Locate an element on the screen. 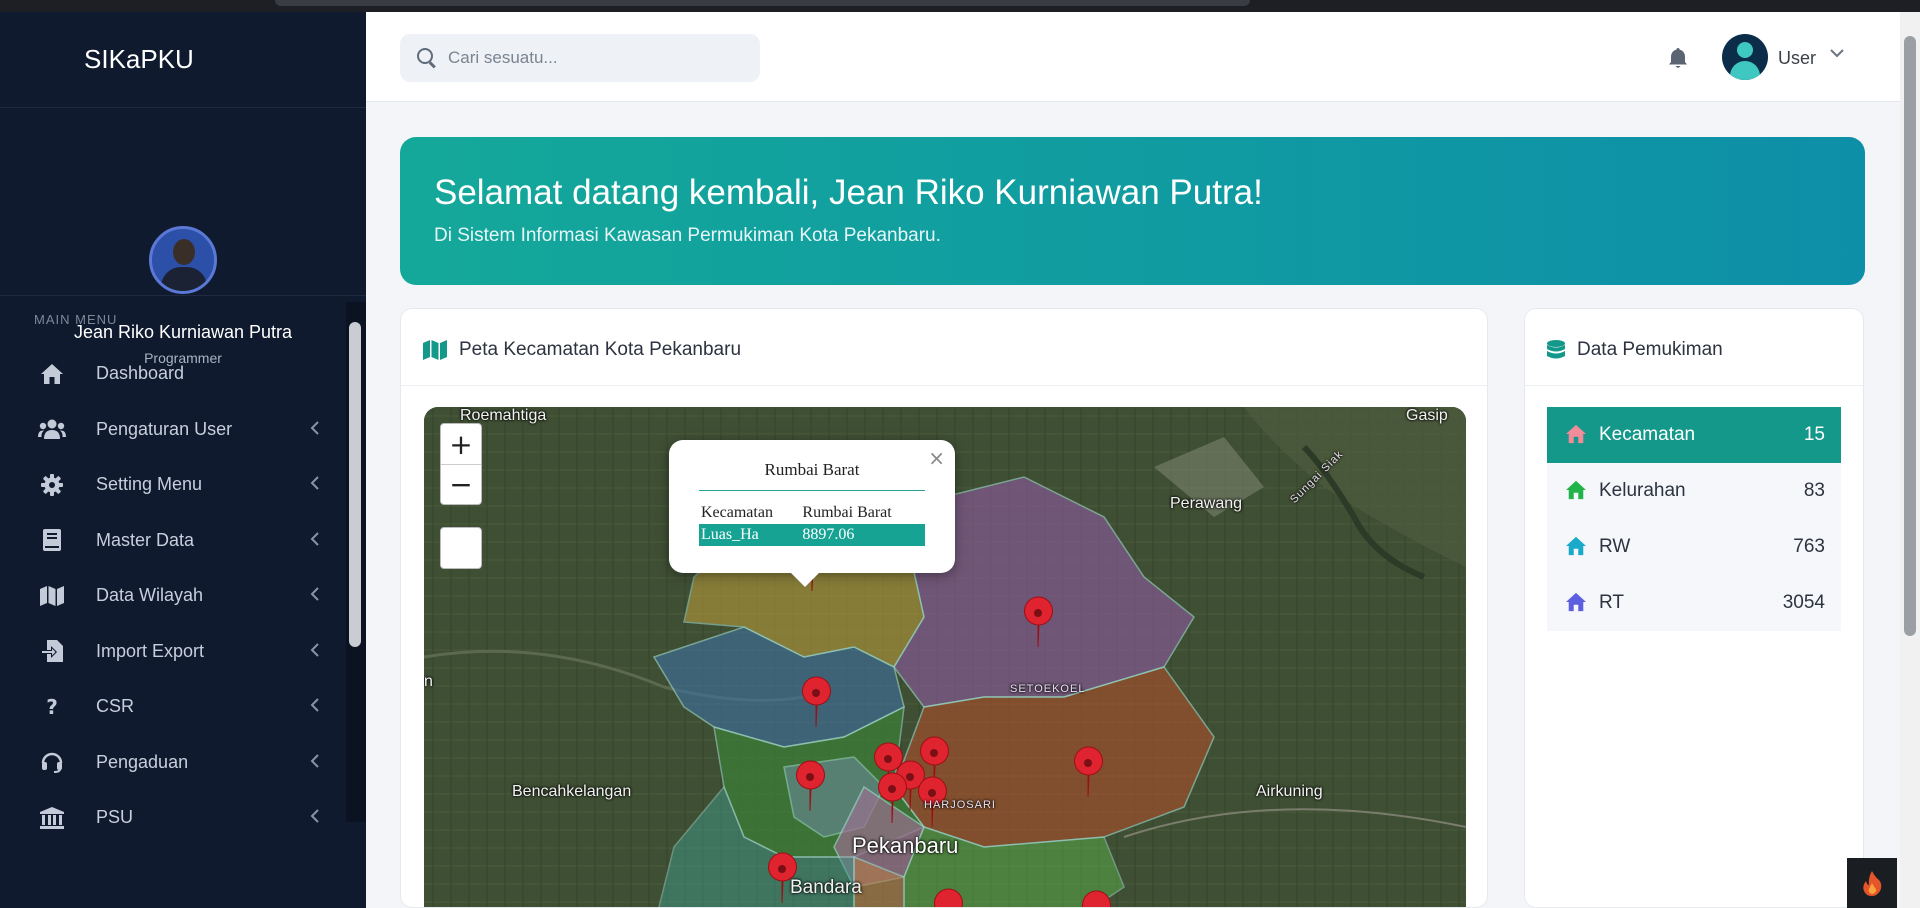 The width and height of the screenshot is (1920, 908). landmark-icon is located at coordinates (52, 818).